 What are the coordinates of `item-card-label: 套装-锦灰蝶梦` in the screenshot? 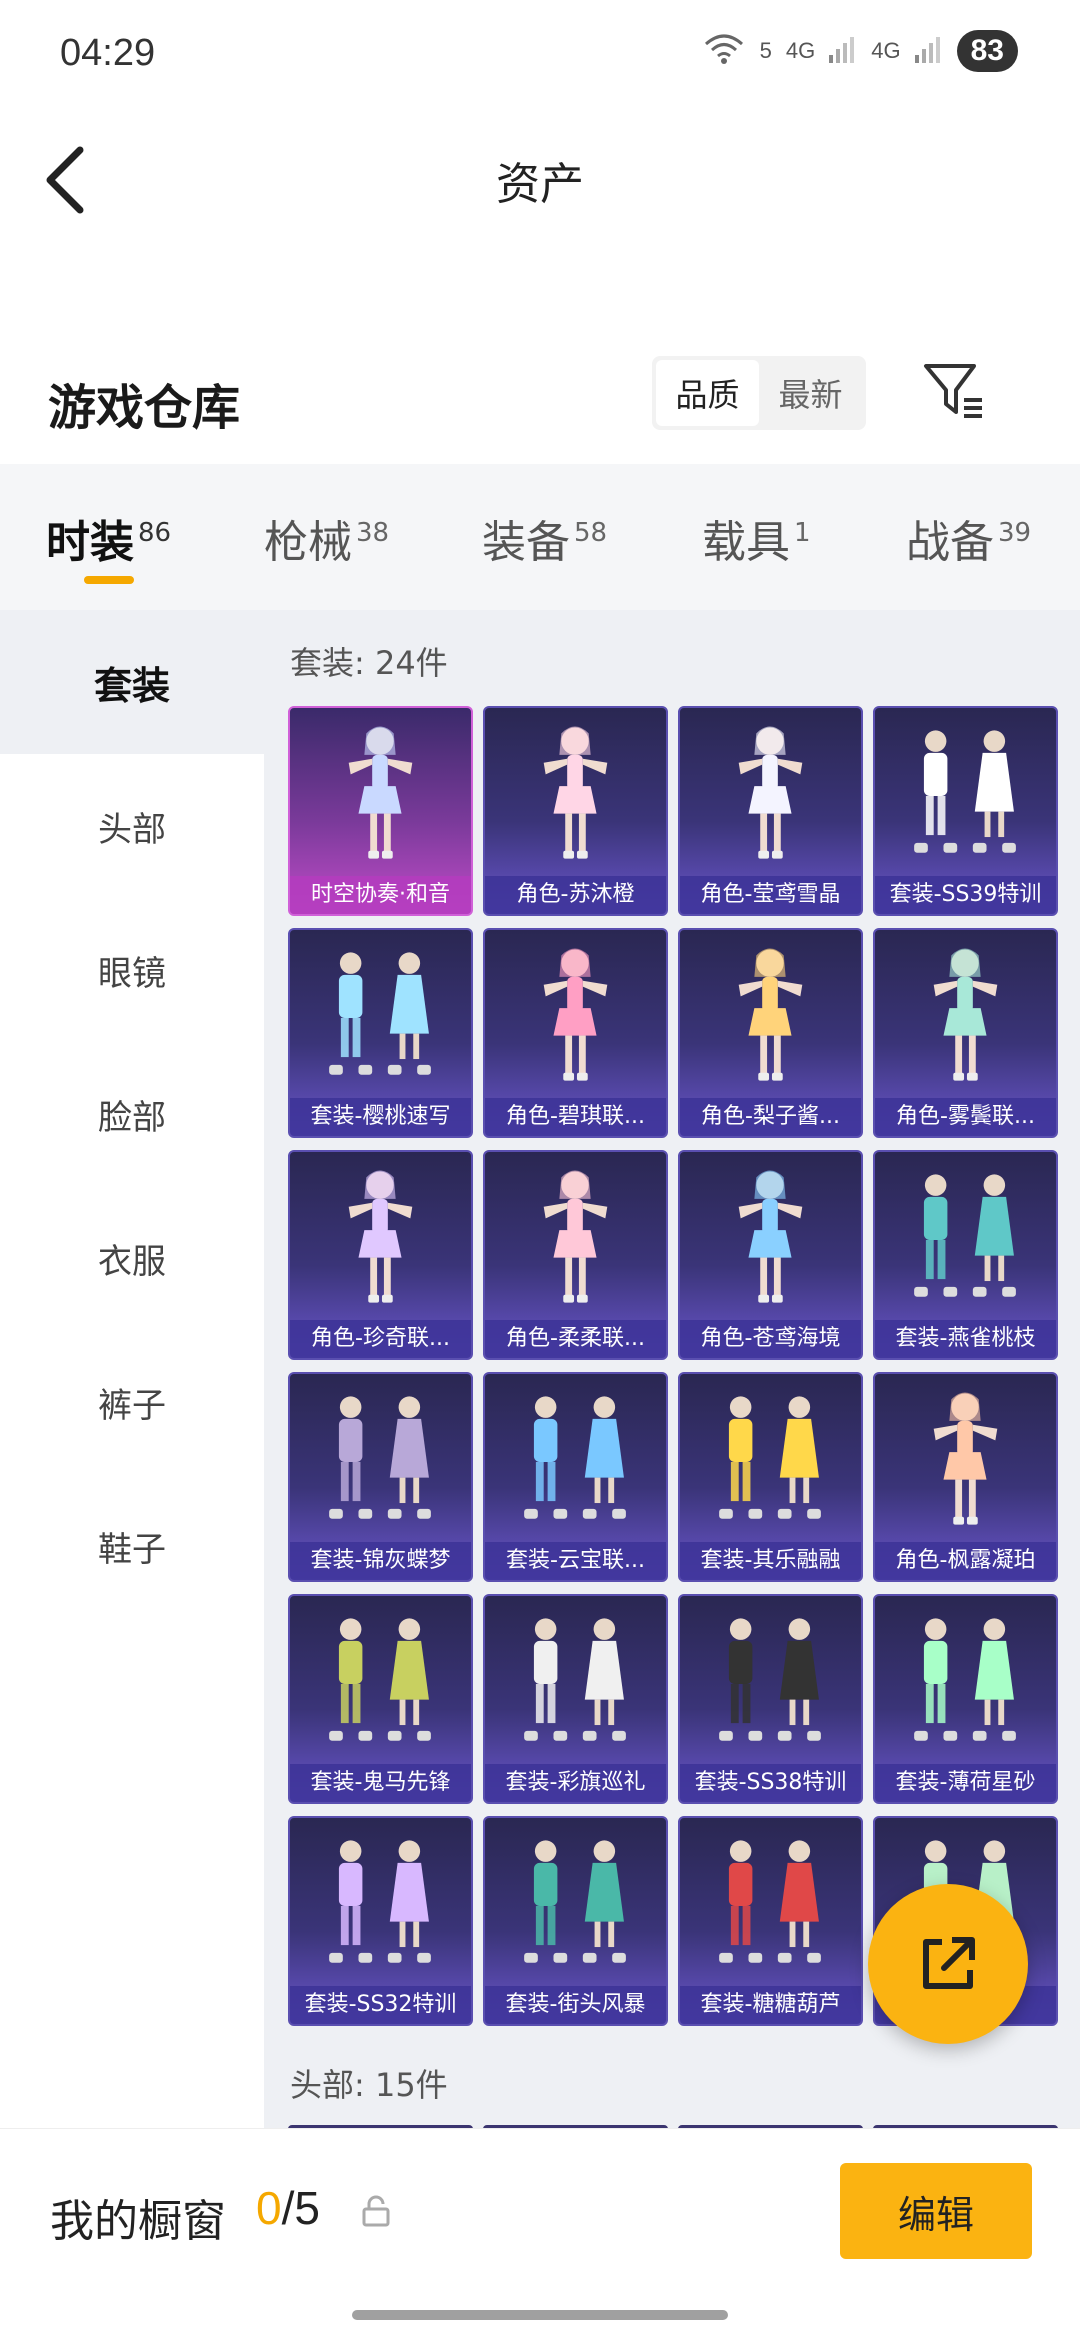 It's located at (380, 1561).